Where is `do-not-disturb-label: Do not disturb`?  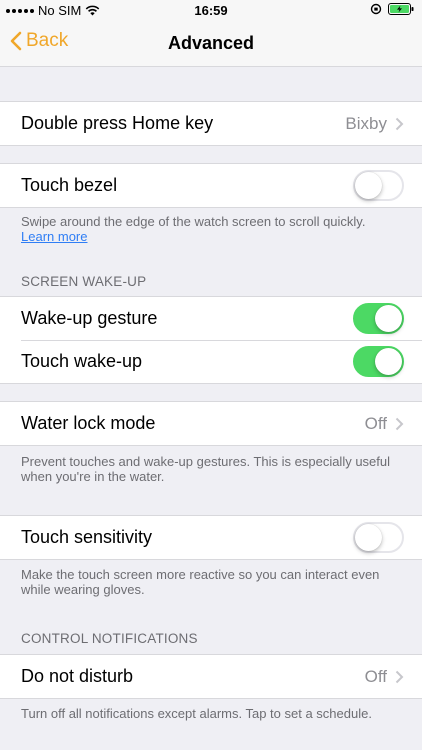 do-not-disturb-label: Do not disturb is located at coordinates (77, 676).